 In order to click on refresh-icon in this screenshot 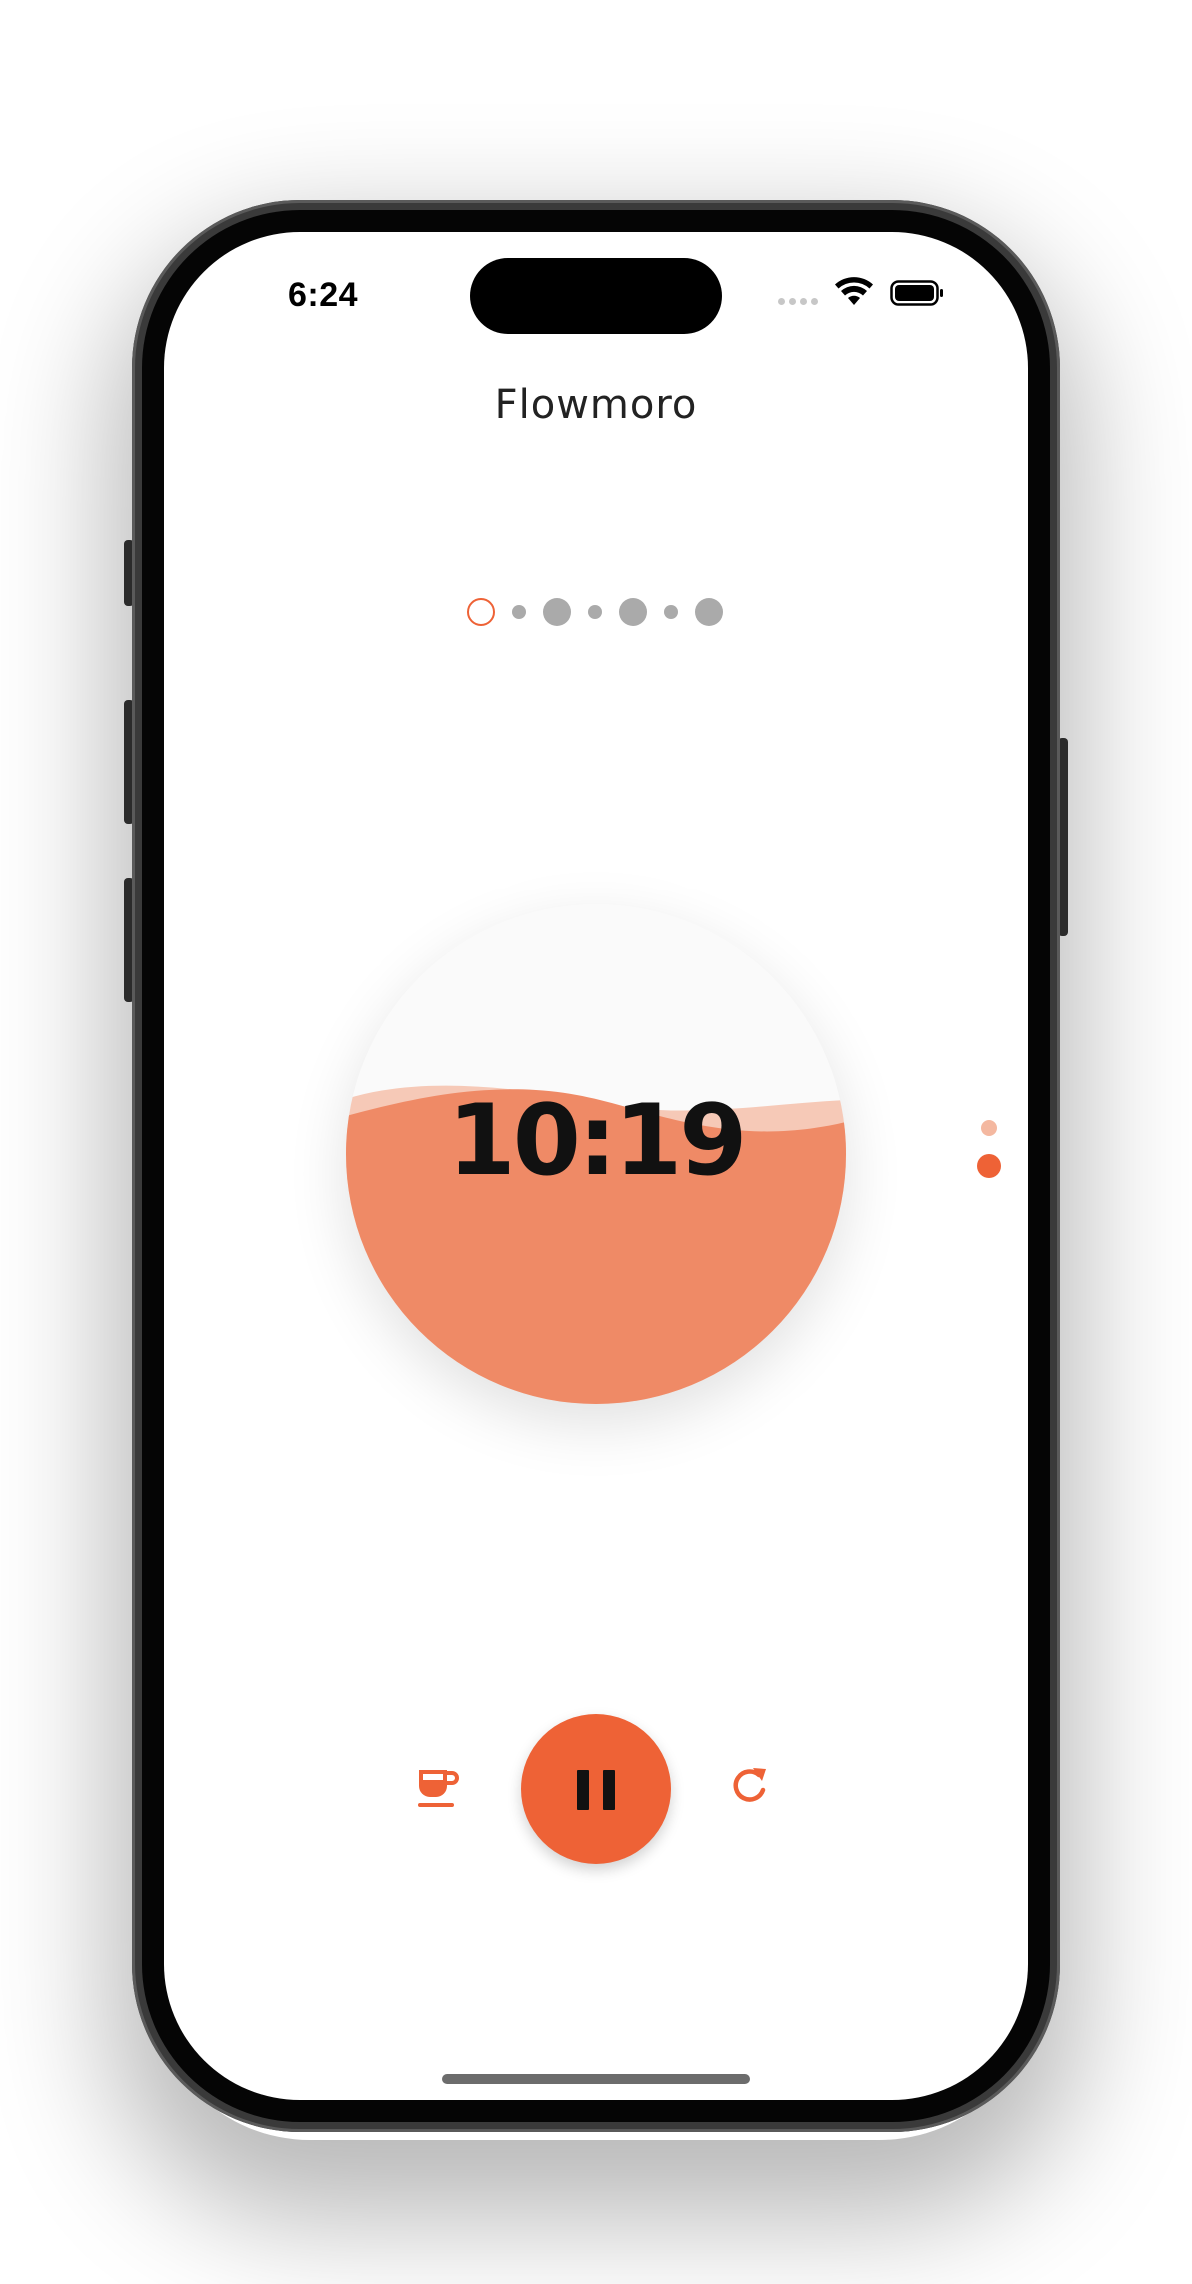, I will do `click(750, 1786)`.